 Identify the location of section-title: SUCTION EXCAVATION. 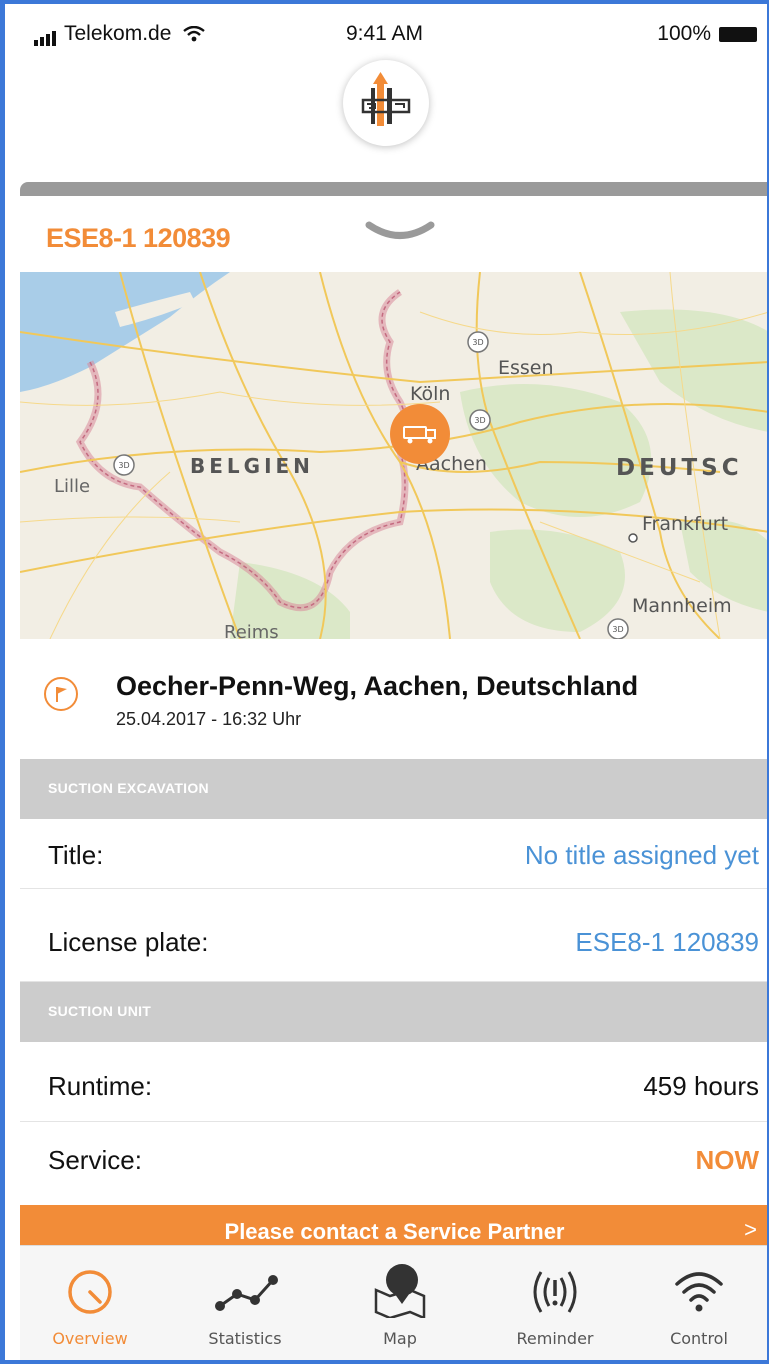
(128, 788).